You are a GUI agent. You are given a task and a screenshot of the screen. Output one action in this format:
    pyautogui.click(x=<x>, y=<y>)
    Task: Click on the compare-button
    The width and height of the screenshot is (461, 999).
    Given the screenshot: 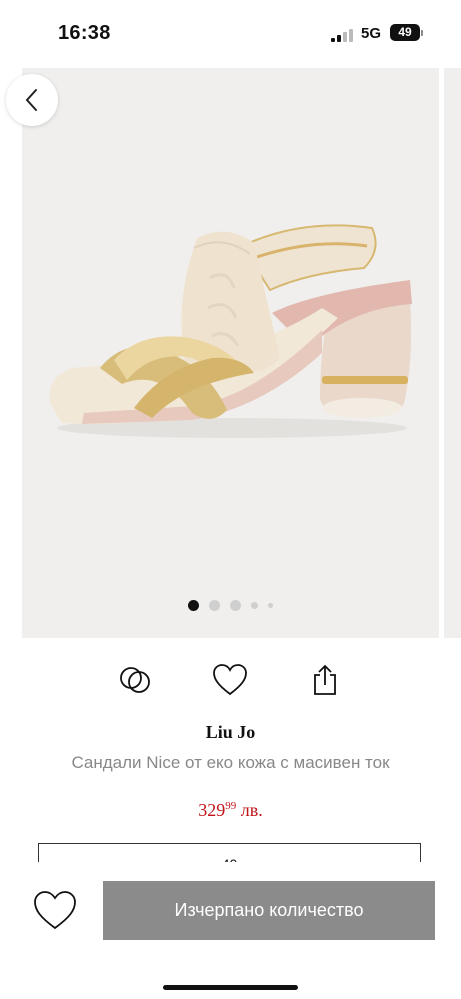 What is the action you would take?
    pyautogui.click(x=135, y=680)
    